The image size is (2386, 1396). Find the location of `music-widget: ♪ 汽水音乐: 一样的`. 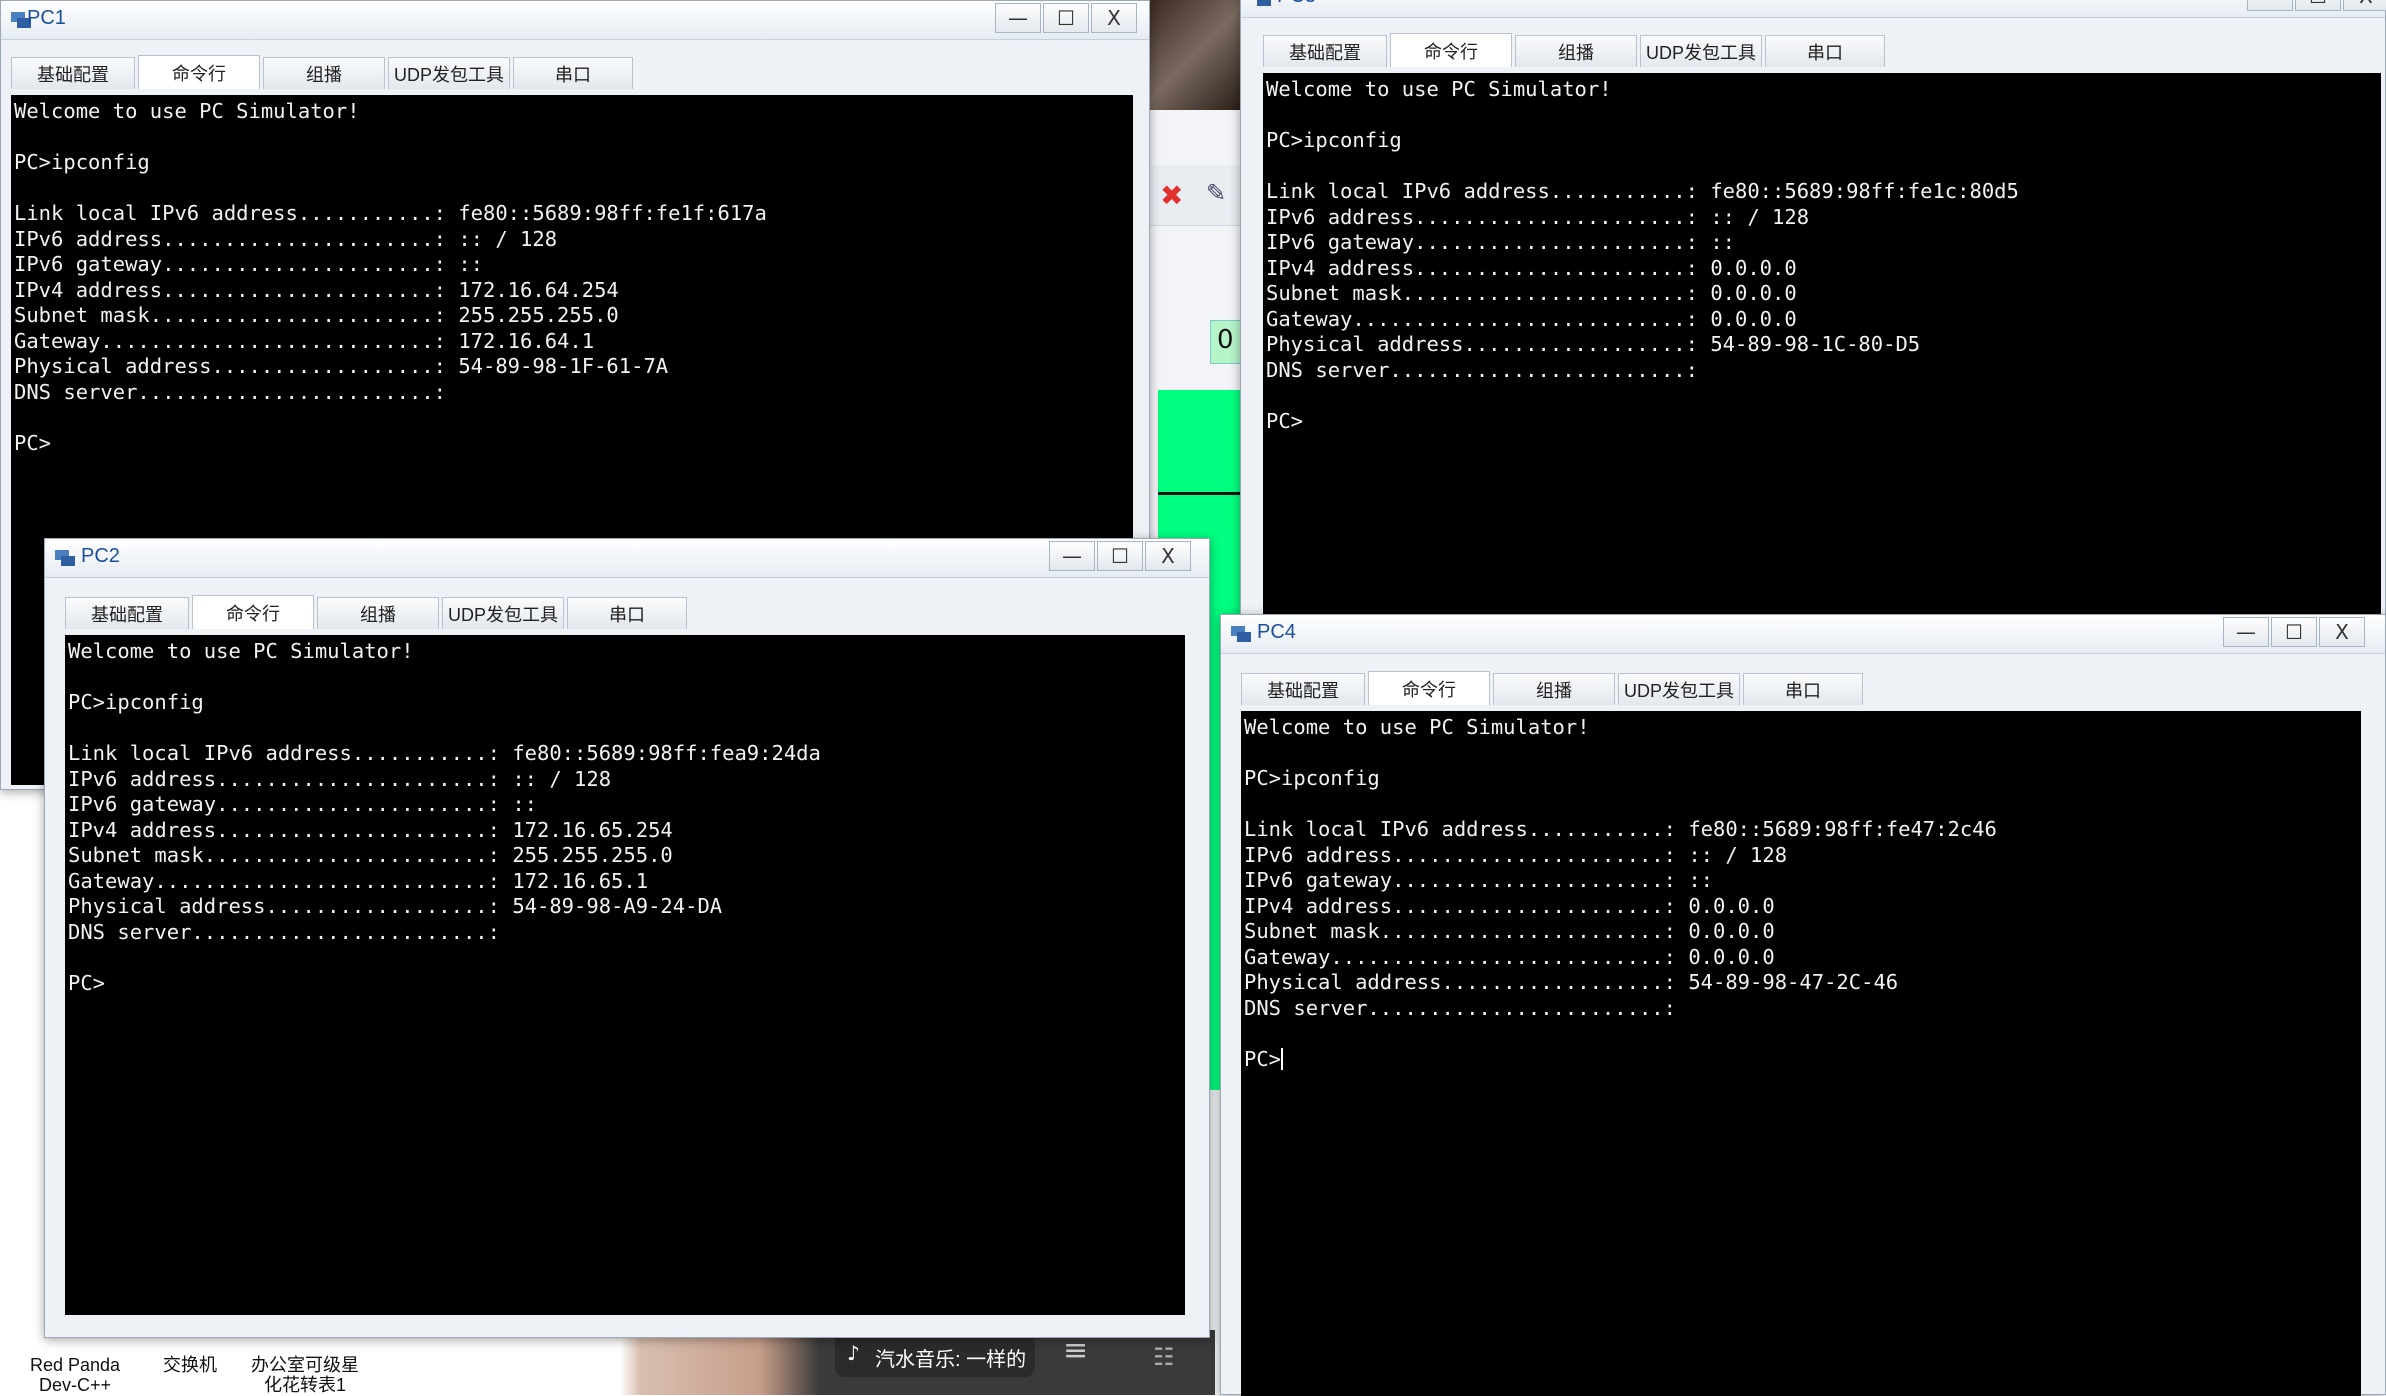

music-widget: ♪ 汽水音乐: 一样的 is located at coordinates (935, 1355).